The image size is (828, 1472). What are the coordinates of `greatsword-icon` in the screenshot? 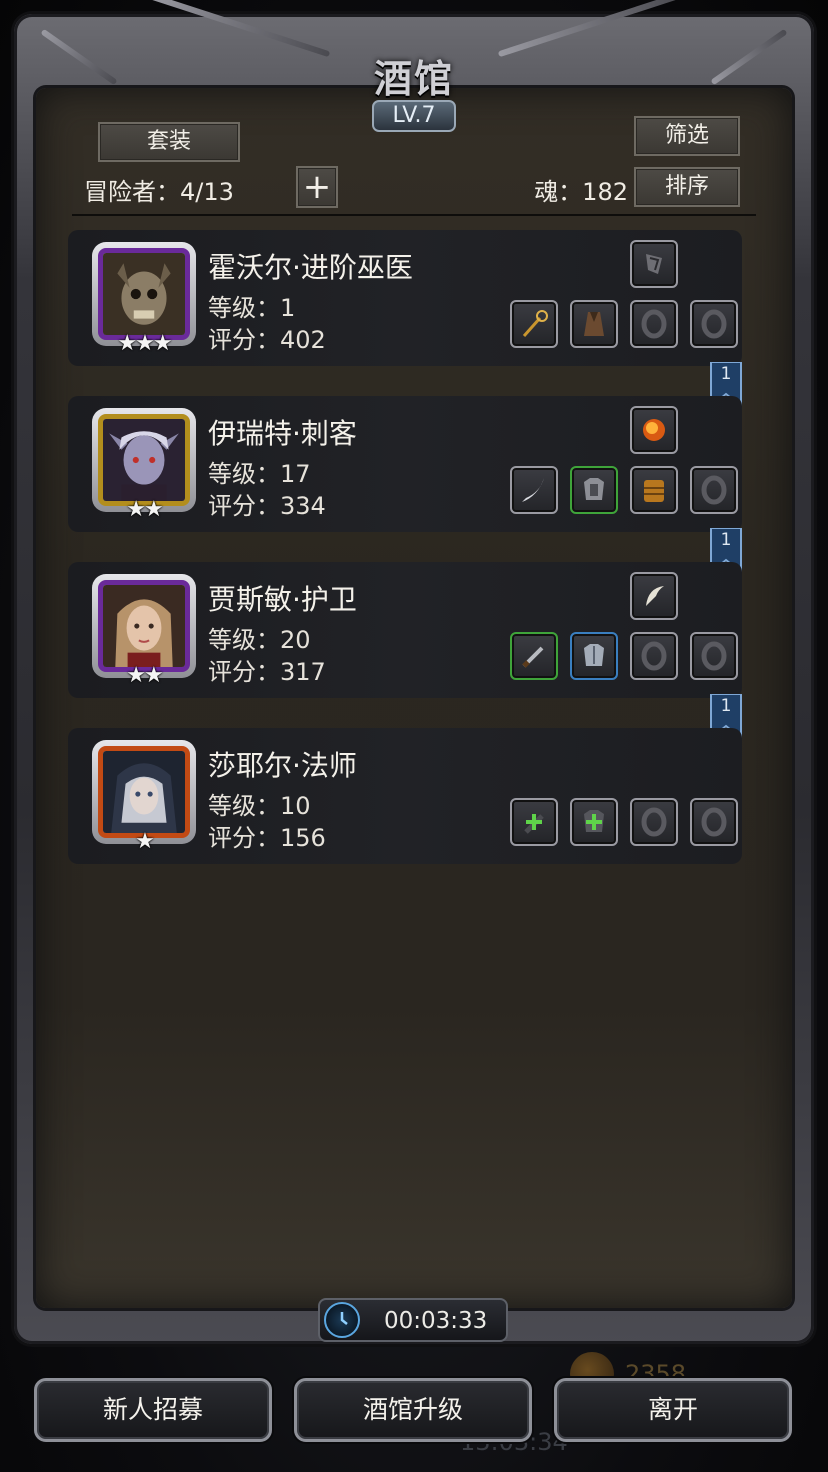 It's located at (534, 656).